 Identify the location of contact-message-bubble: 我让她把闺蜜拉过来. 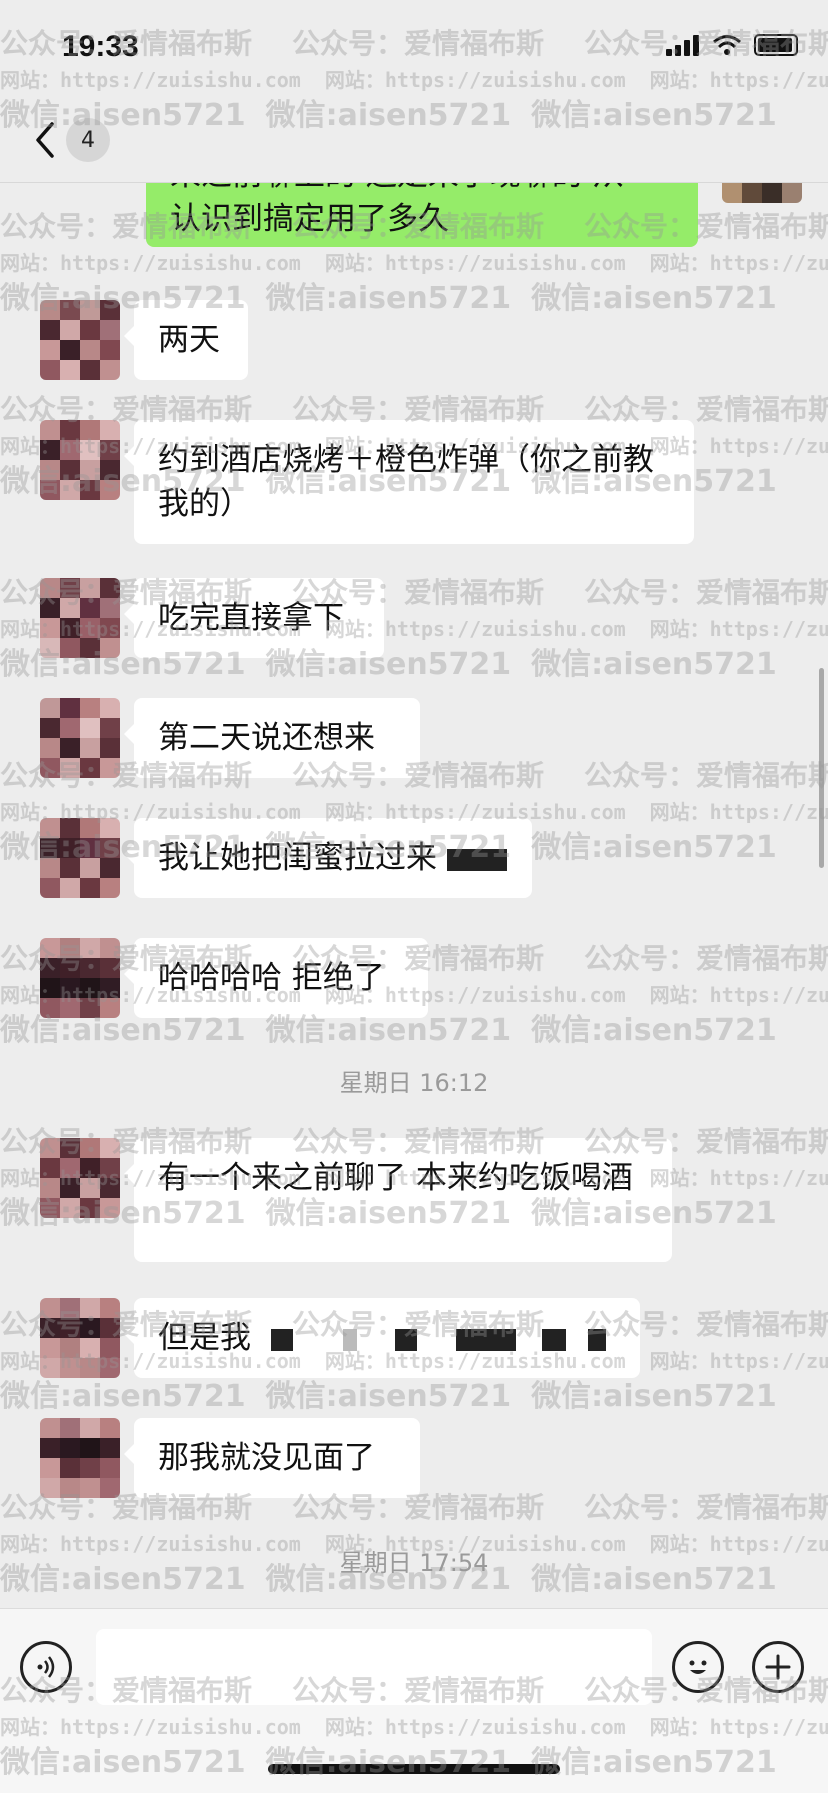
(328, 858).